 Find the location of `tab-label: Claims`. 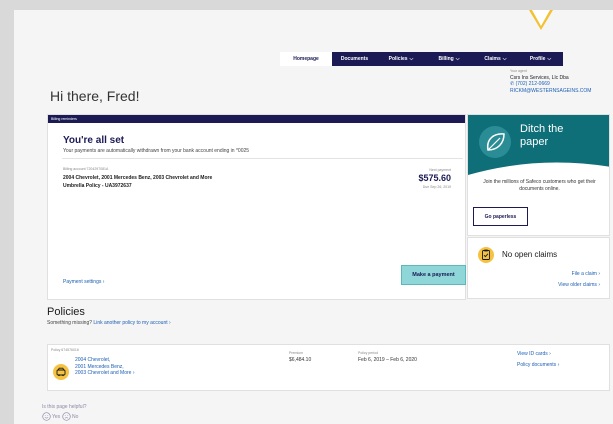

tab-label: Claims is located at coordinates (492, 59).